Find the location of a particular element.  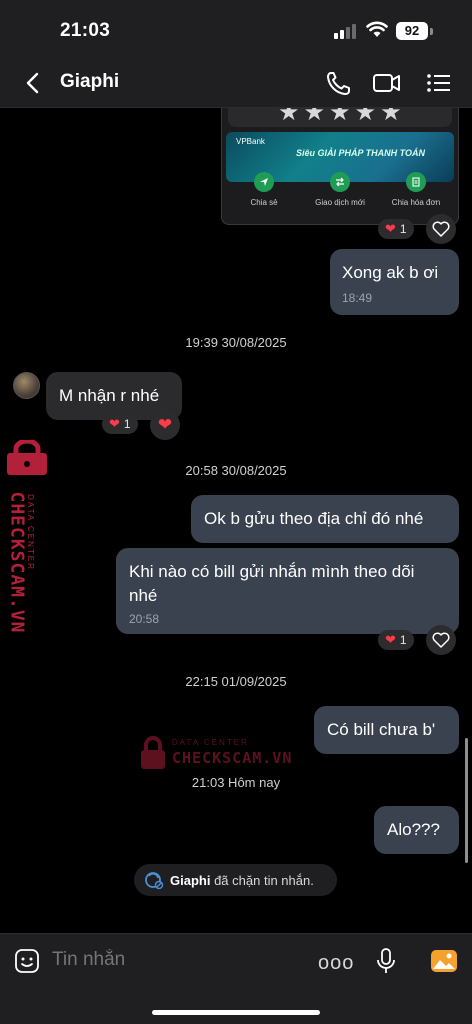

card-actions: Chia sẻ Giao dịch mới Chia hóa đơn is located at coordinates (340, 197).